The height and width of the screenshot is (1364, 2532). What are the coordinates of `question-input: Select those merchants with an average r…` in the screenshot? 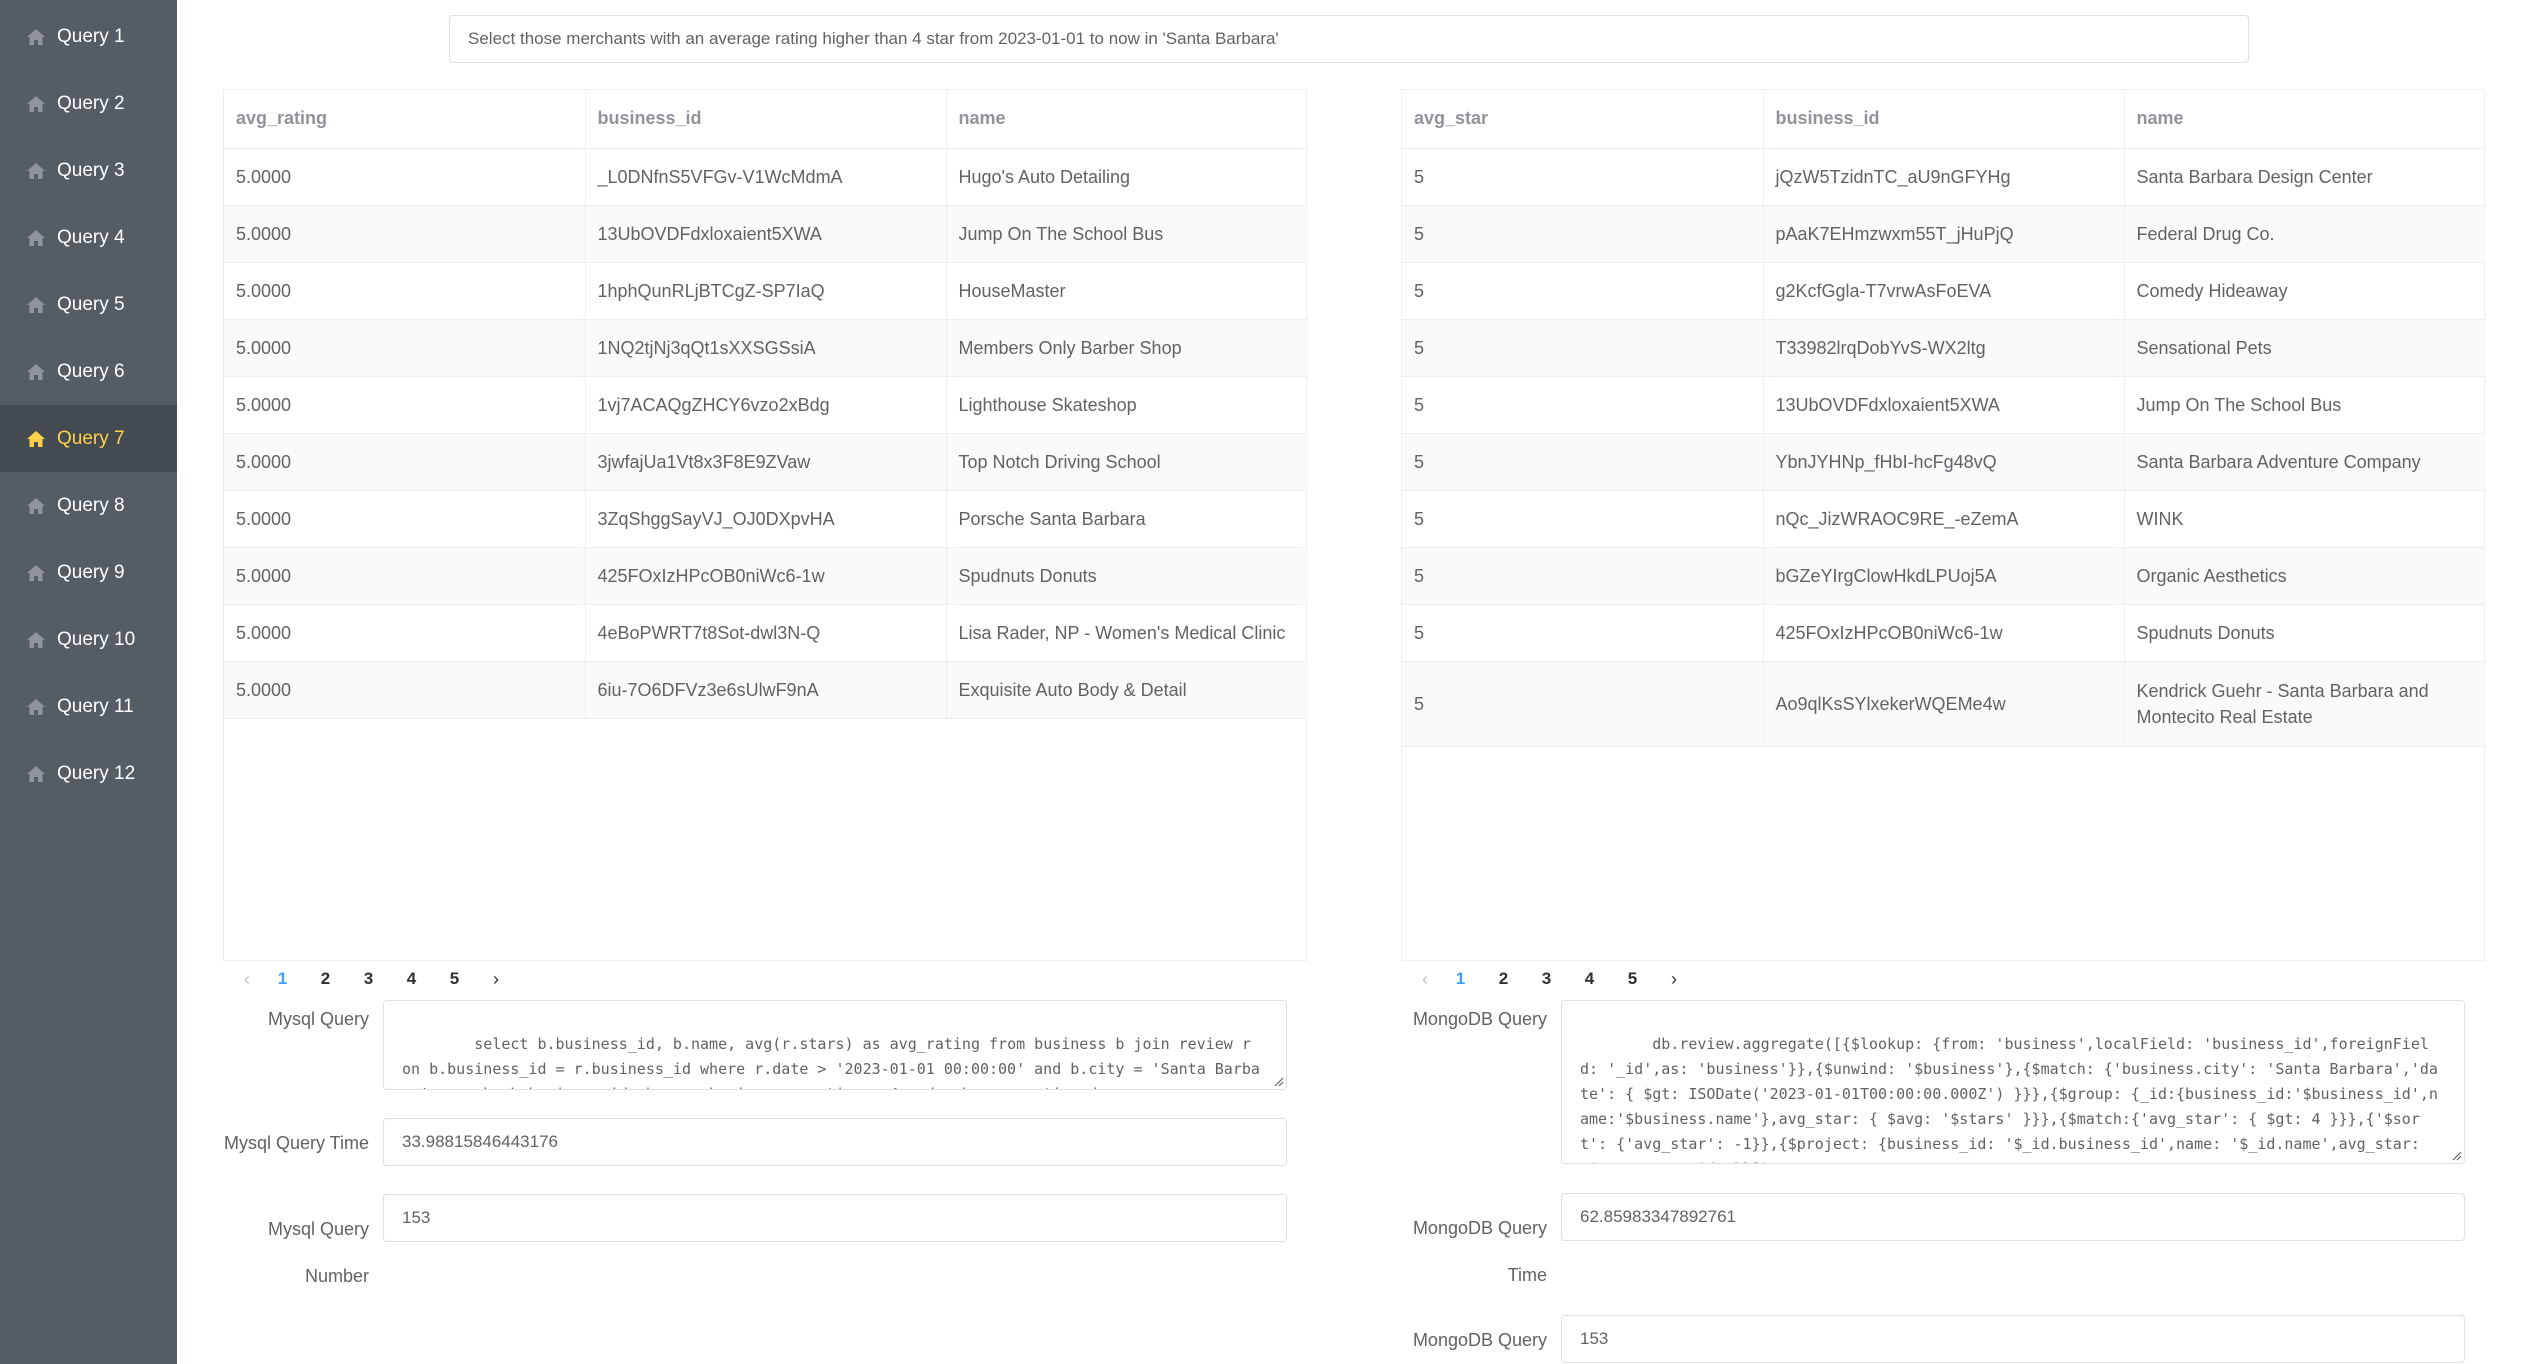 It's located at (1349, 39).